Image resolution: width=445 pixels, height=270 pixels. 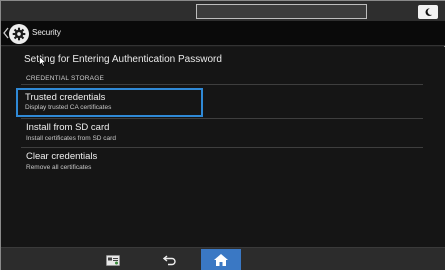 I want to click on menu-item-description: Remove all certificates, so click(x=59, y=167).